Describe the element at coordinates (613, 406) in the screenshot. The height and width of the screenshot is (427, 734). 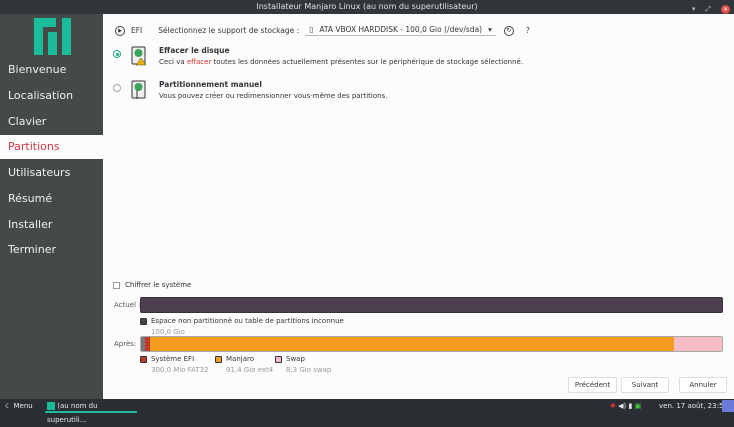
I see `update-icon: ✹` at that location.